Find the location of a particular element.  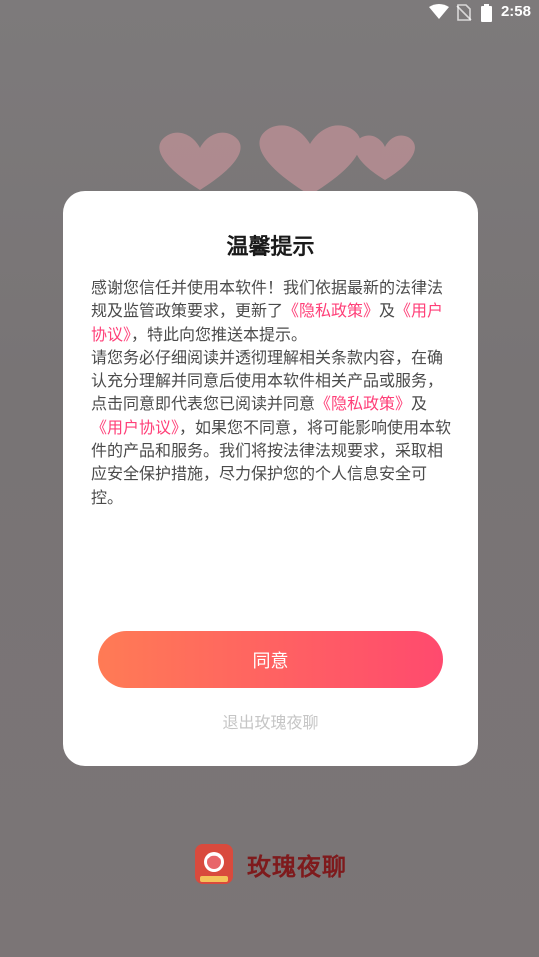

agree-button: 同意 is located at coordinates (270, 659).